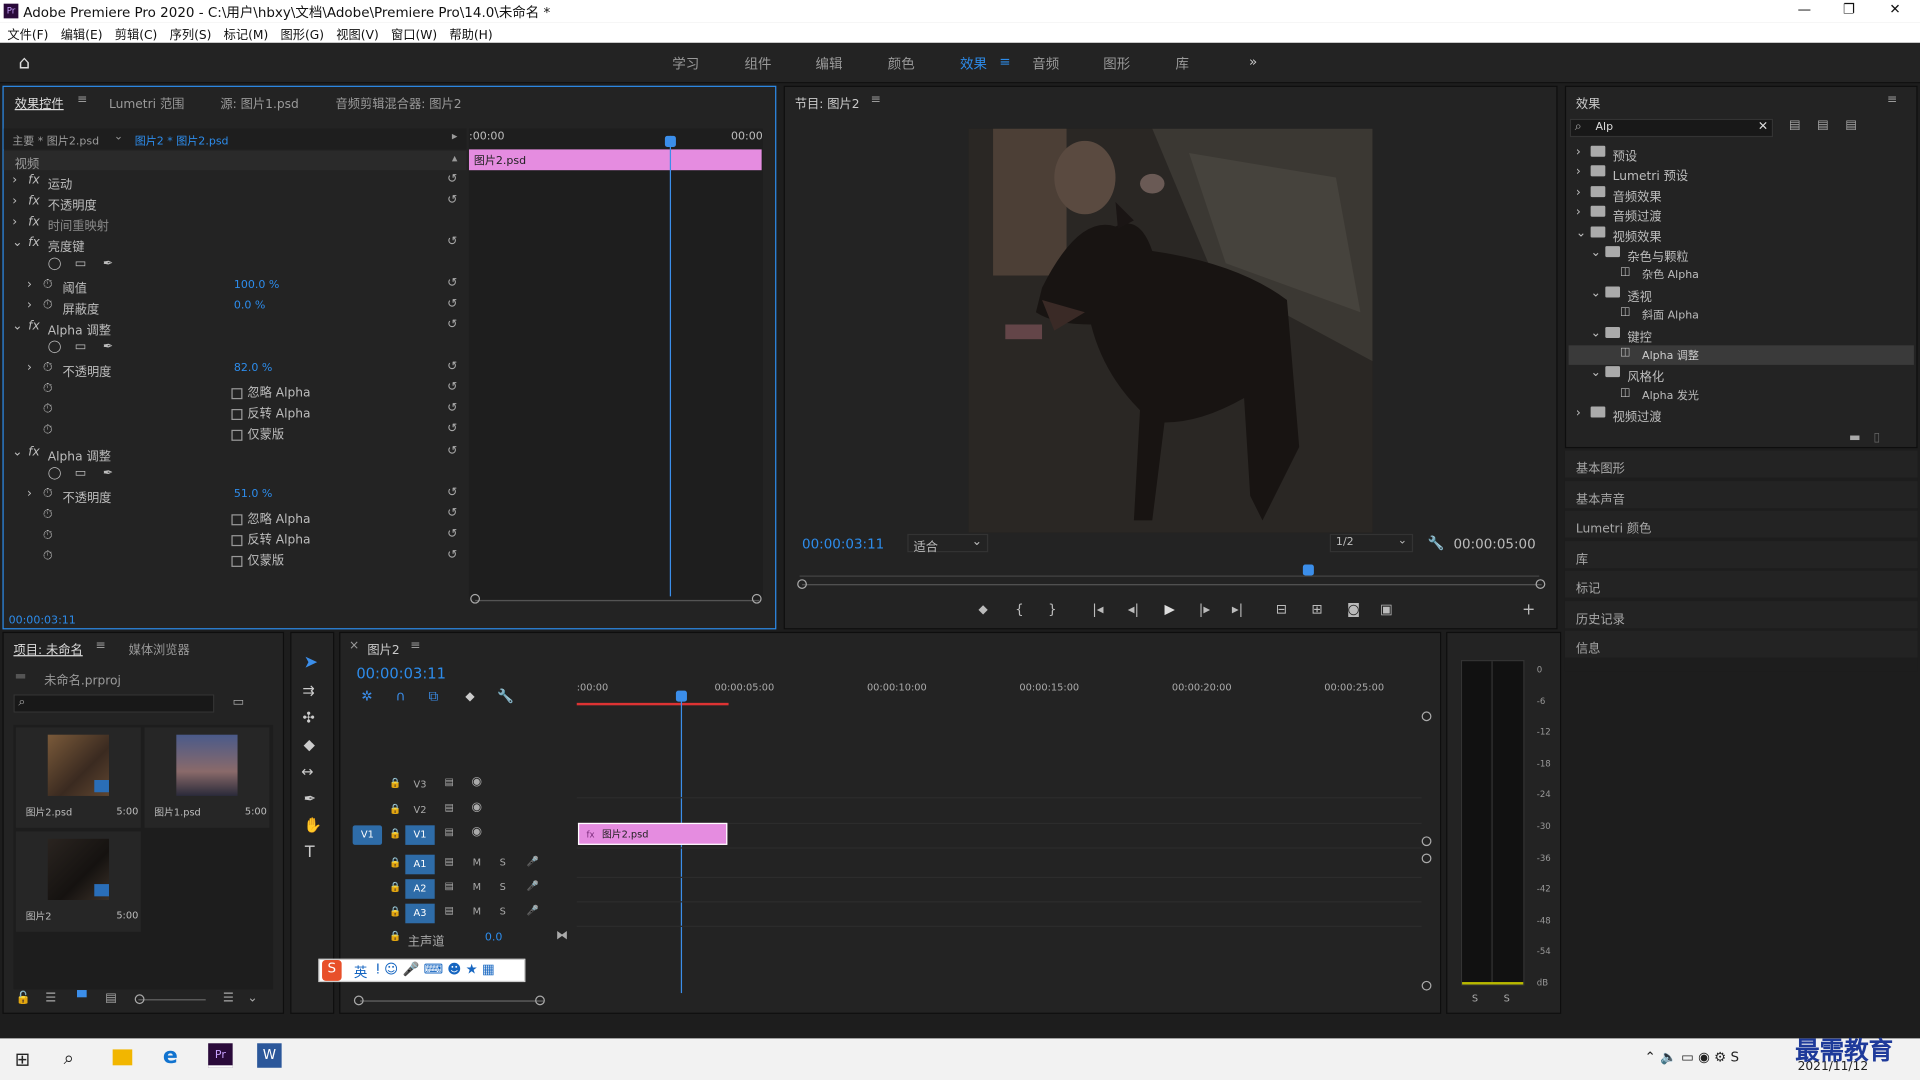 The image size is (1920, 1080). What do you see at coordinates (1133, 609) in the screenshot?
I see `step-back-icon: ◂|` at bounding box center [1133, 609].